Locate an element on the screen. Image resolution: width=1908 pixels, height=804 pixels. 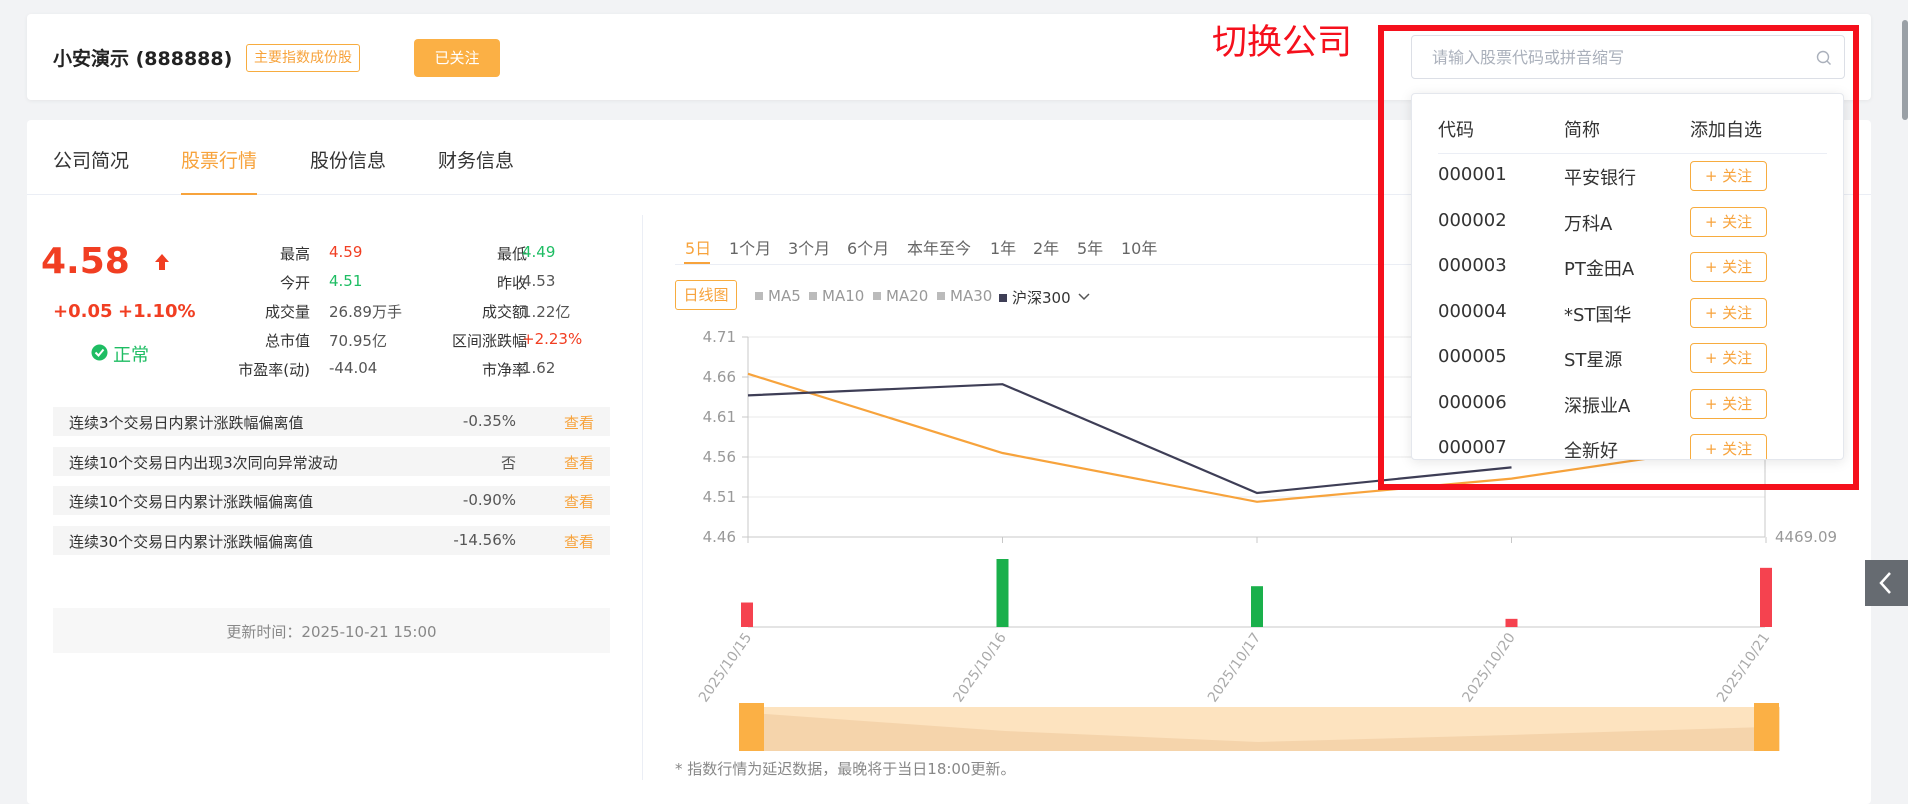
zoom-handle-right is located at coordinates (1766, 727).